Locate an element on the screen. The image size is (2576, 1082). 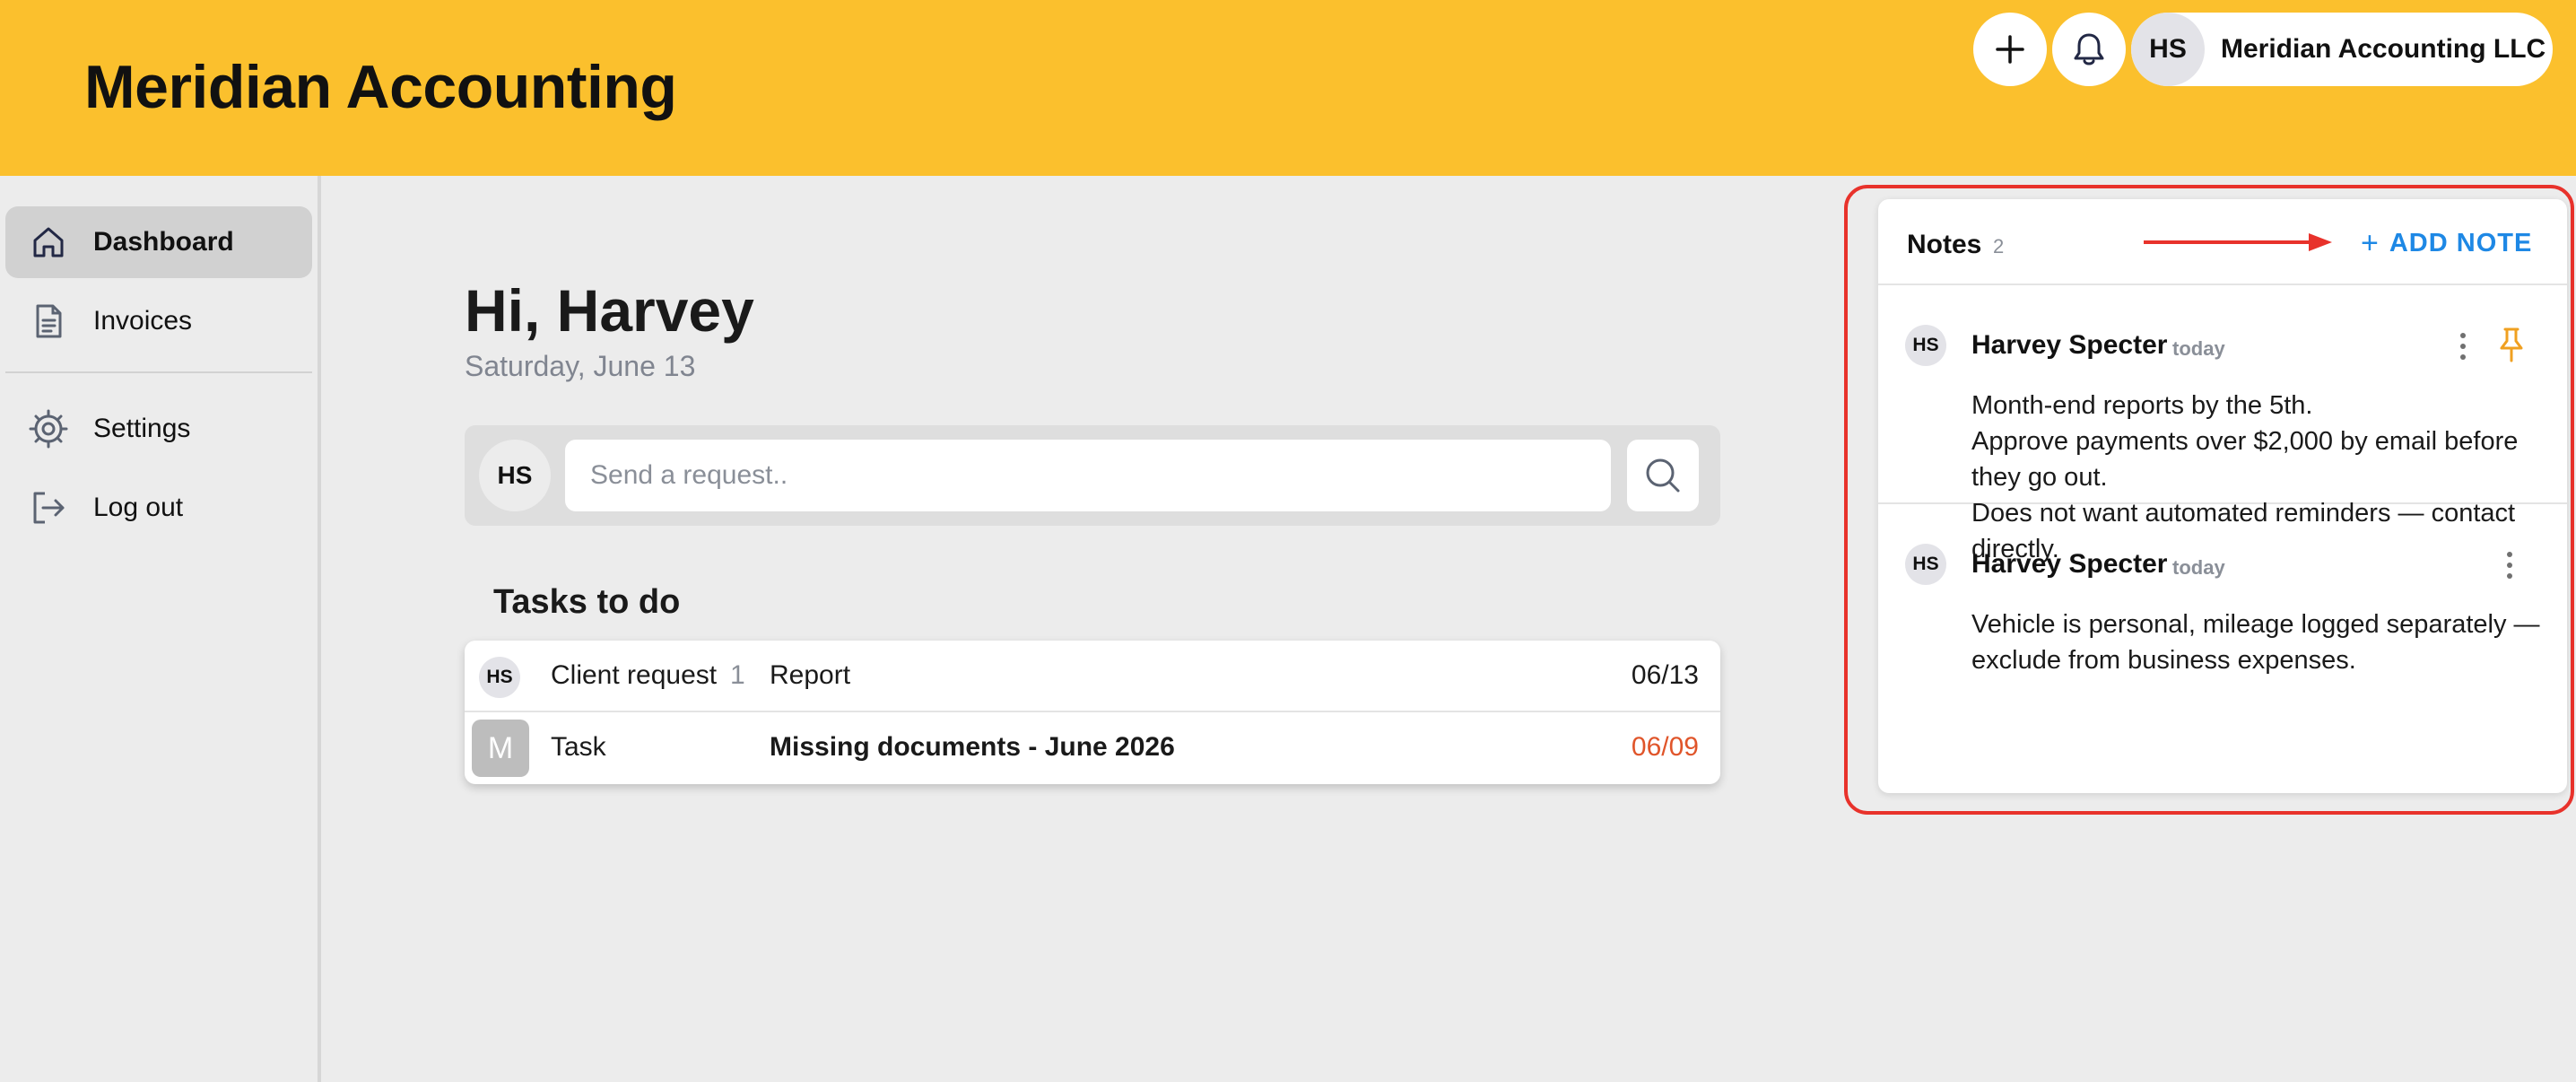
current-date: Saturday, June 13 is located at coordinates (580, 366).